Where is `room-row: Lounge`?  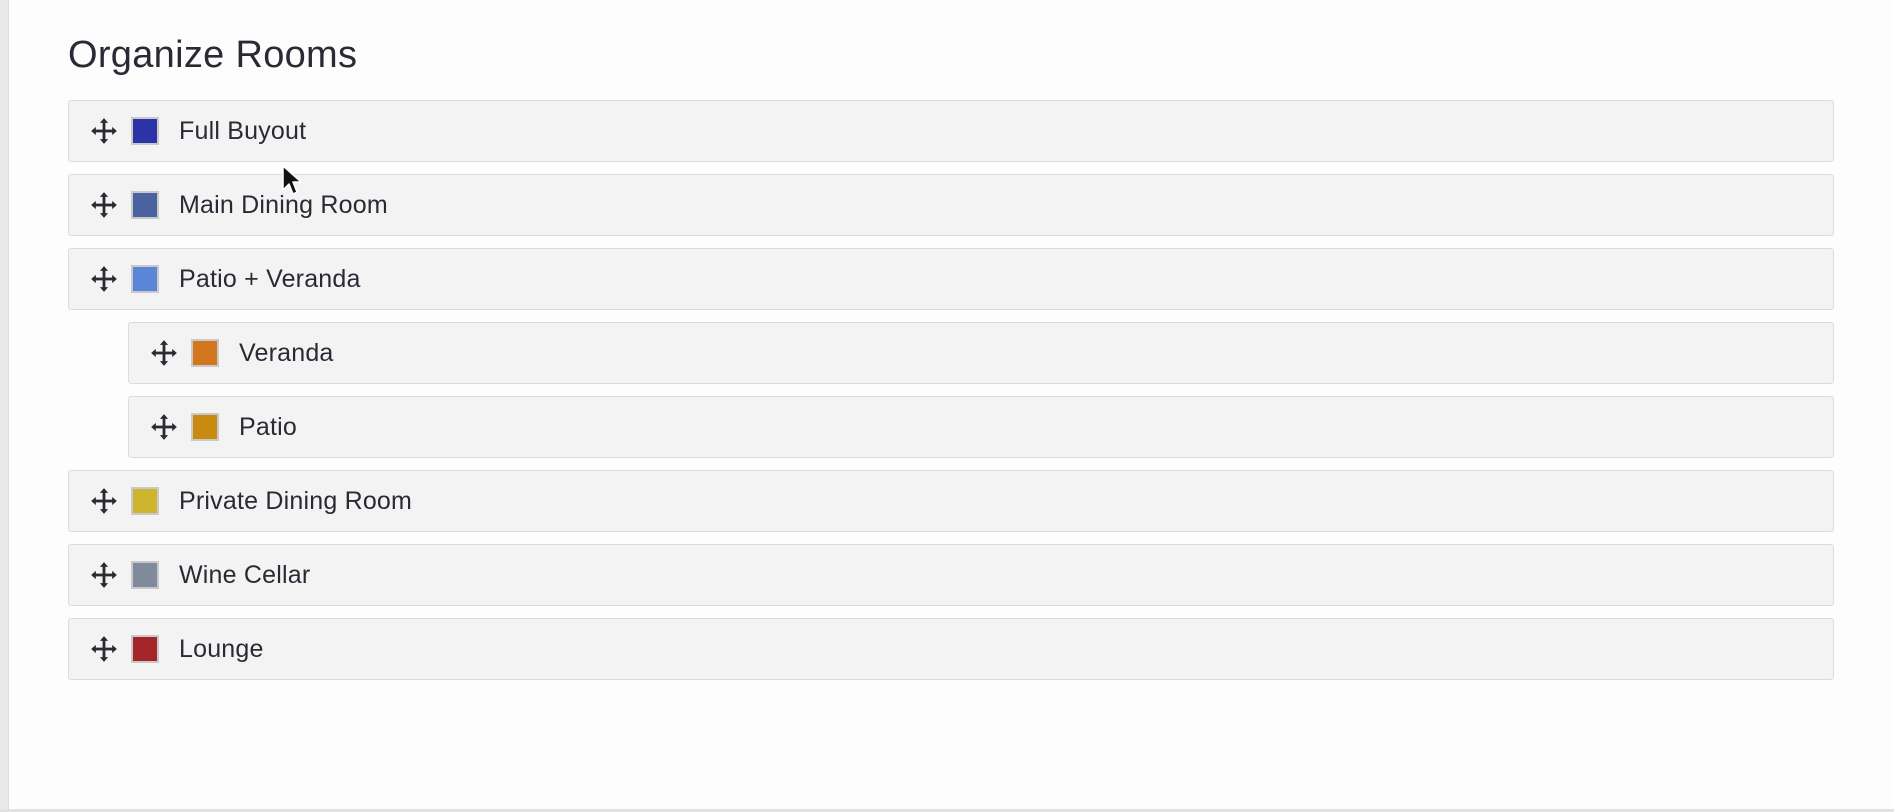
room-row: Lounge is located at coordinates (951, 649).